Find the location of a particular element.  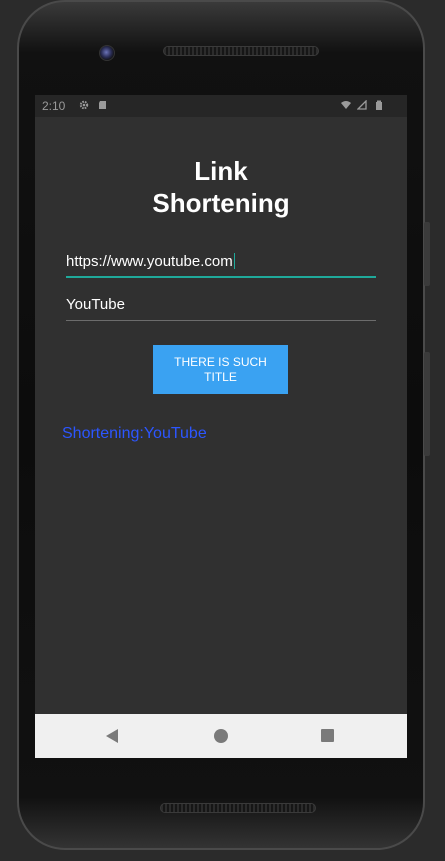

page-title-line-1: Link is located at coordinates (221, 171).